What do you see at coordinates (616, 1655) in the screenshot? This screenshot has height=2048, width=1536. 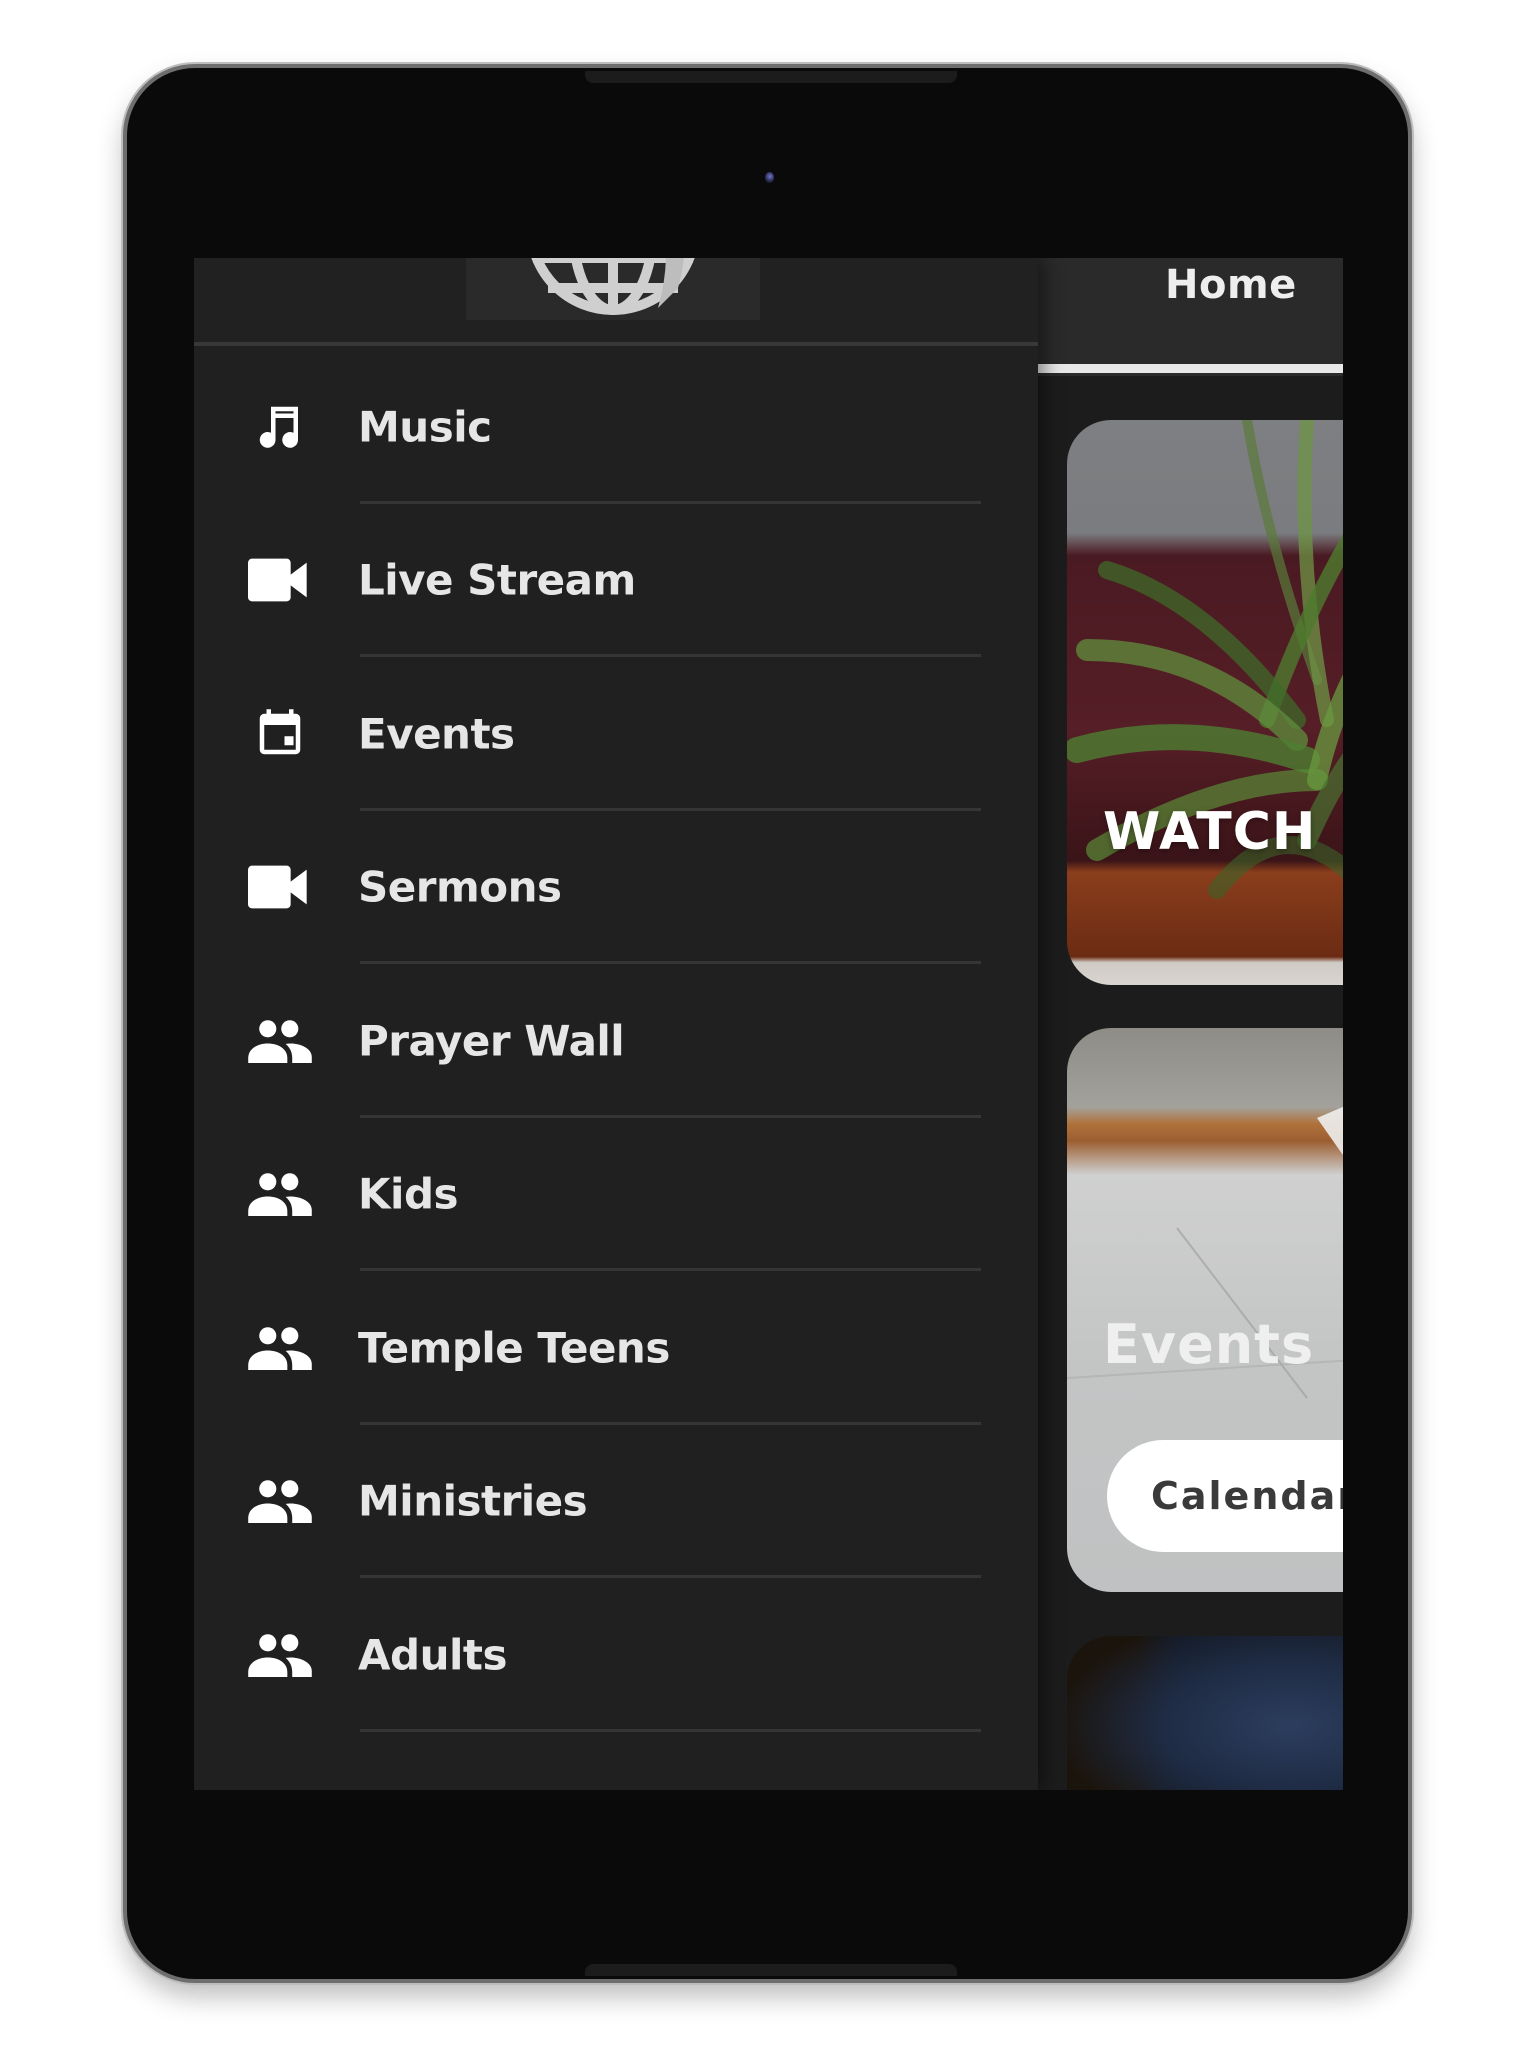 I see `menu-item-adults: Adults` at bounding box center [616, 1655].